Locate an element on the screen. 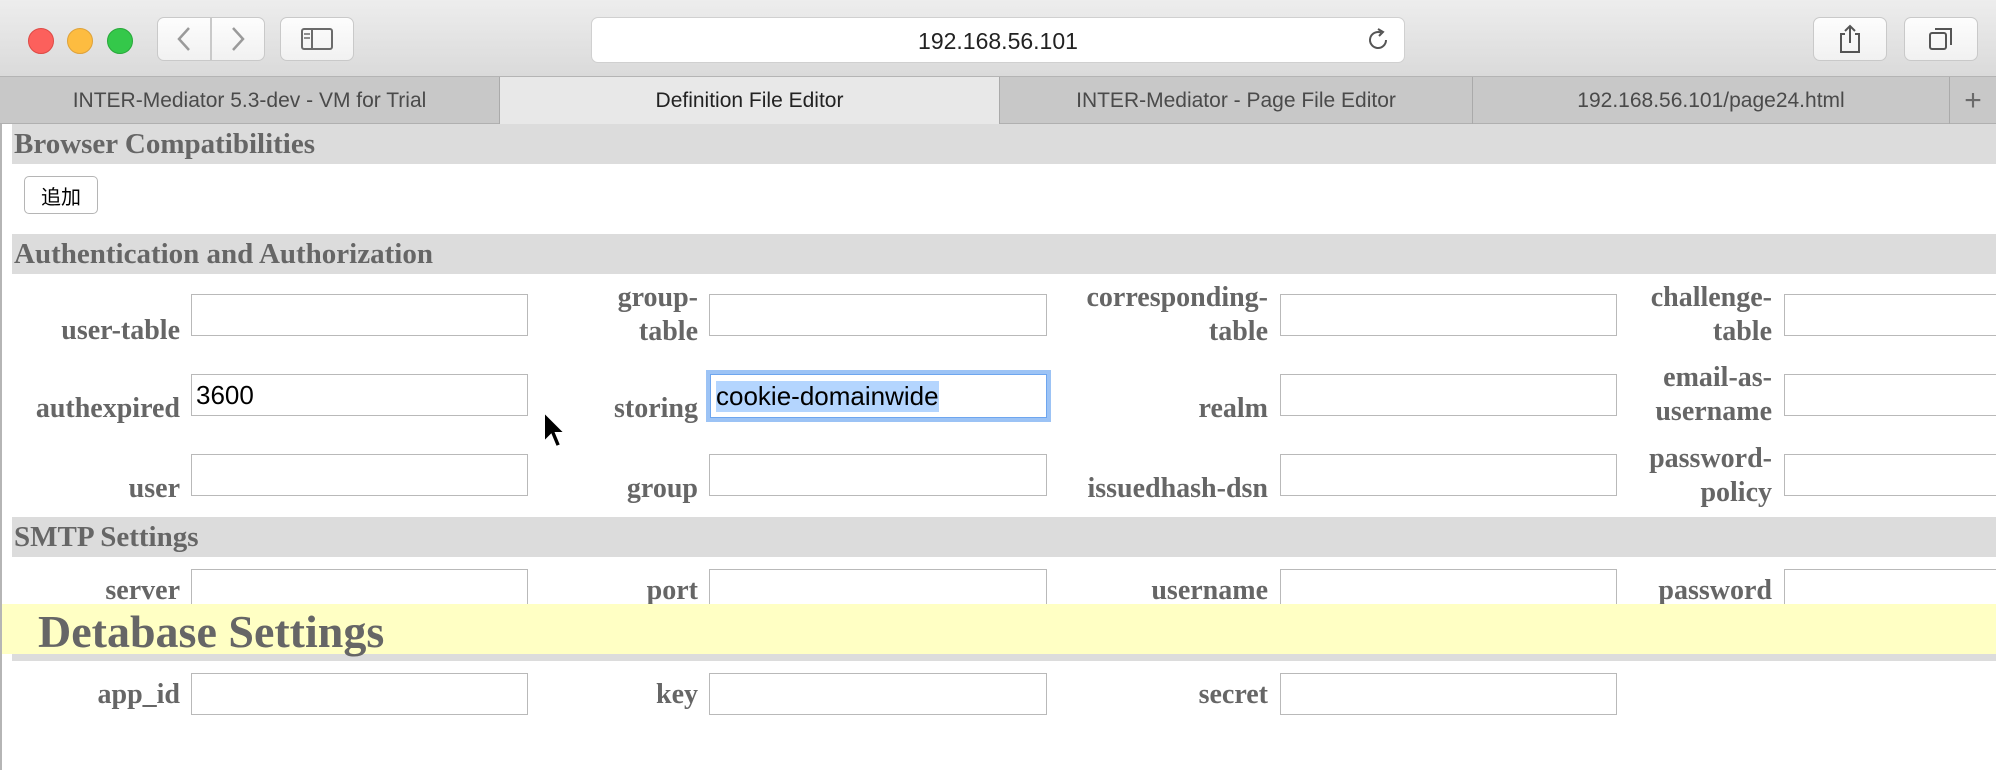 The image size is (1996, 770). chevron-right-icon is located at coordinates (238, 39).